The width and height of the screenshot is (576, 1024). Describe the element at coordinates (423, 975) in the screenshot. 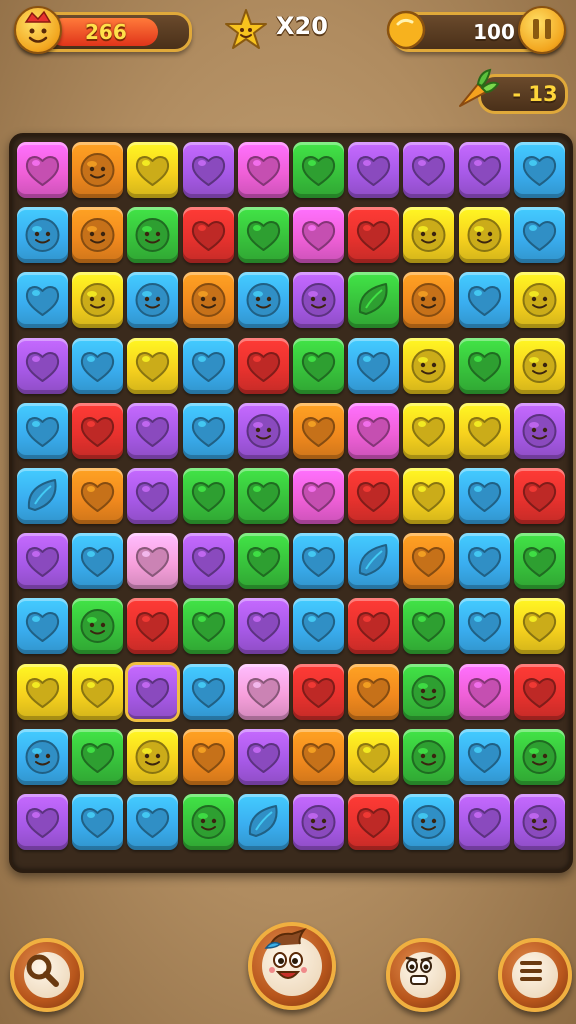

I see `face-button` at that location.